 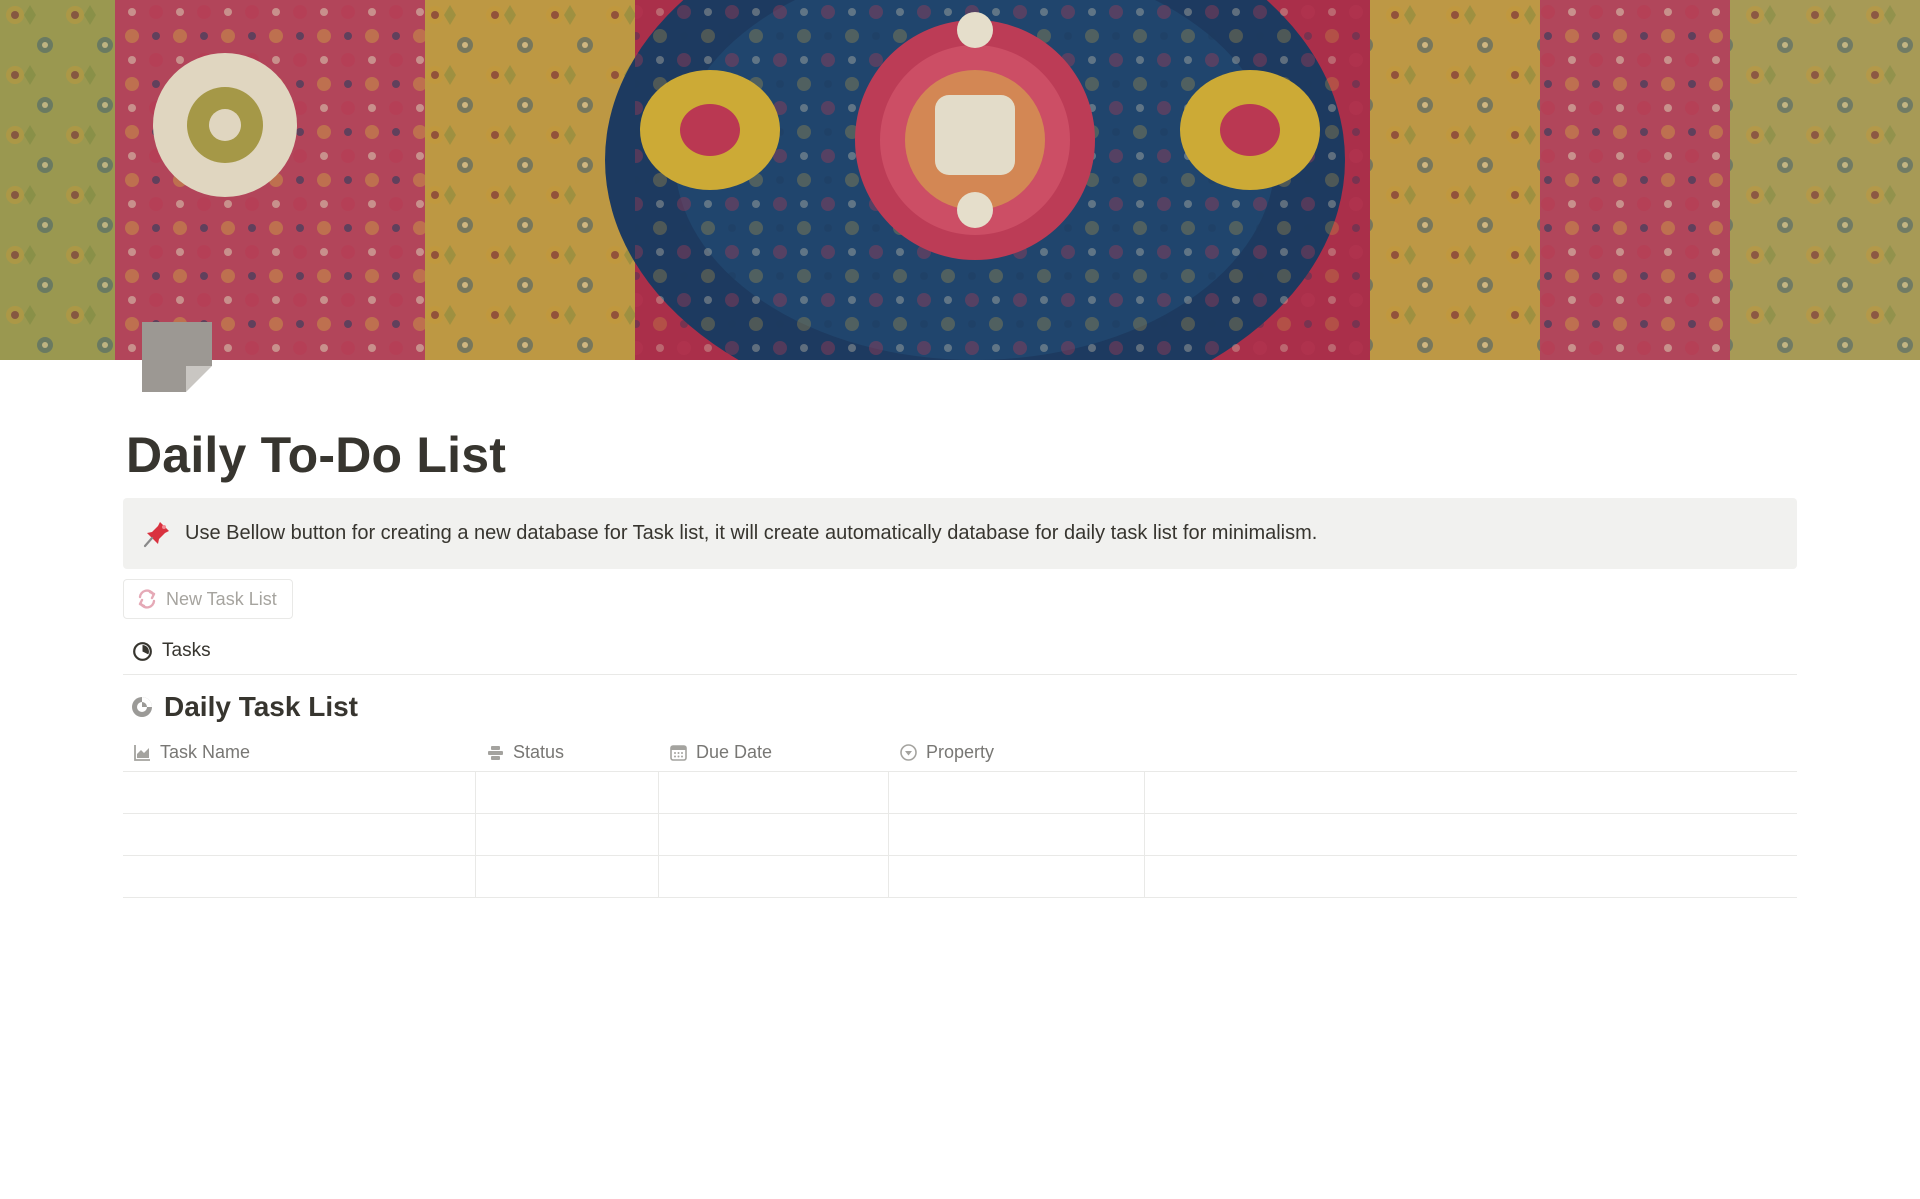 What do you see at coordinates (191, 752) in the screenshot?
I see `column-header-task-name: Task Name` at bounding box center [191, 752].